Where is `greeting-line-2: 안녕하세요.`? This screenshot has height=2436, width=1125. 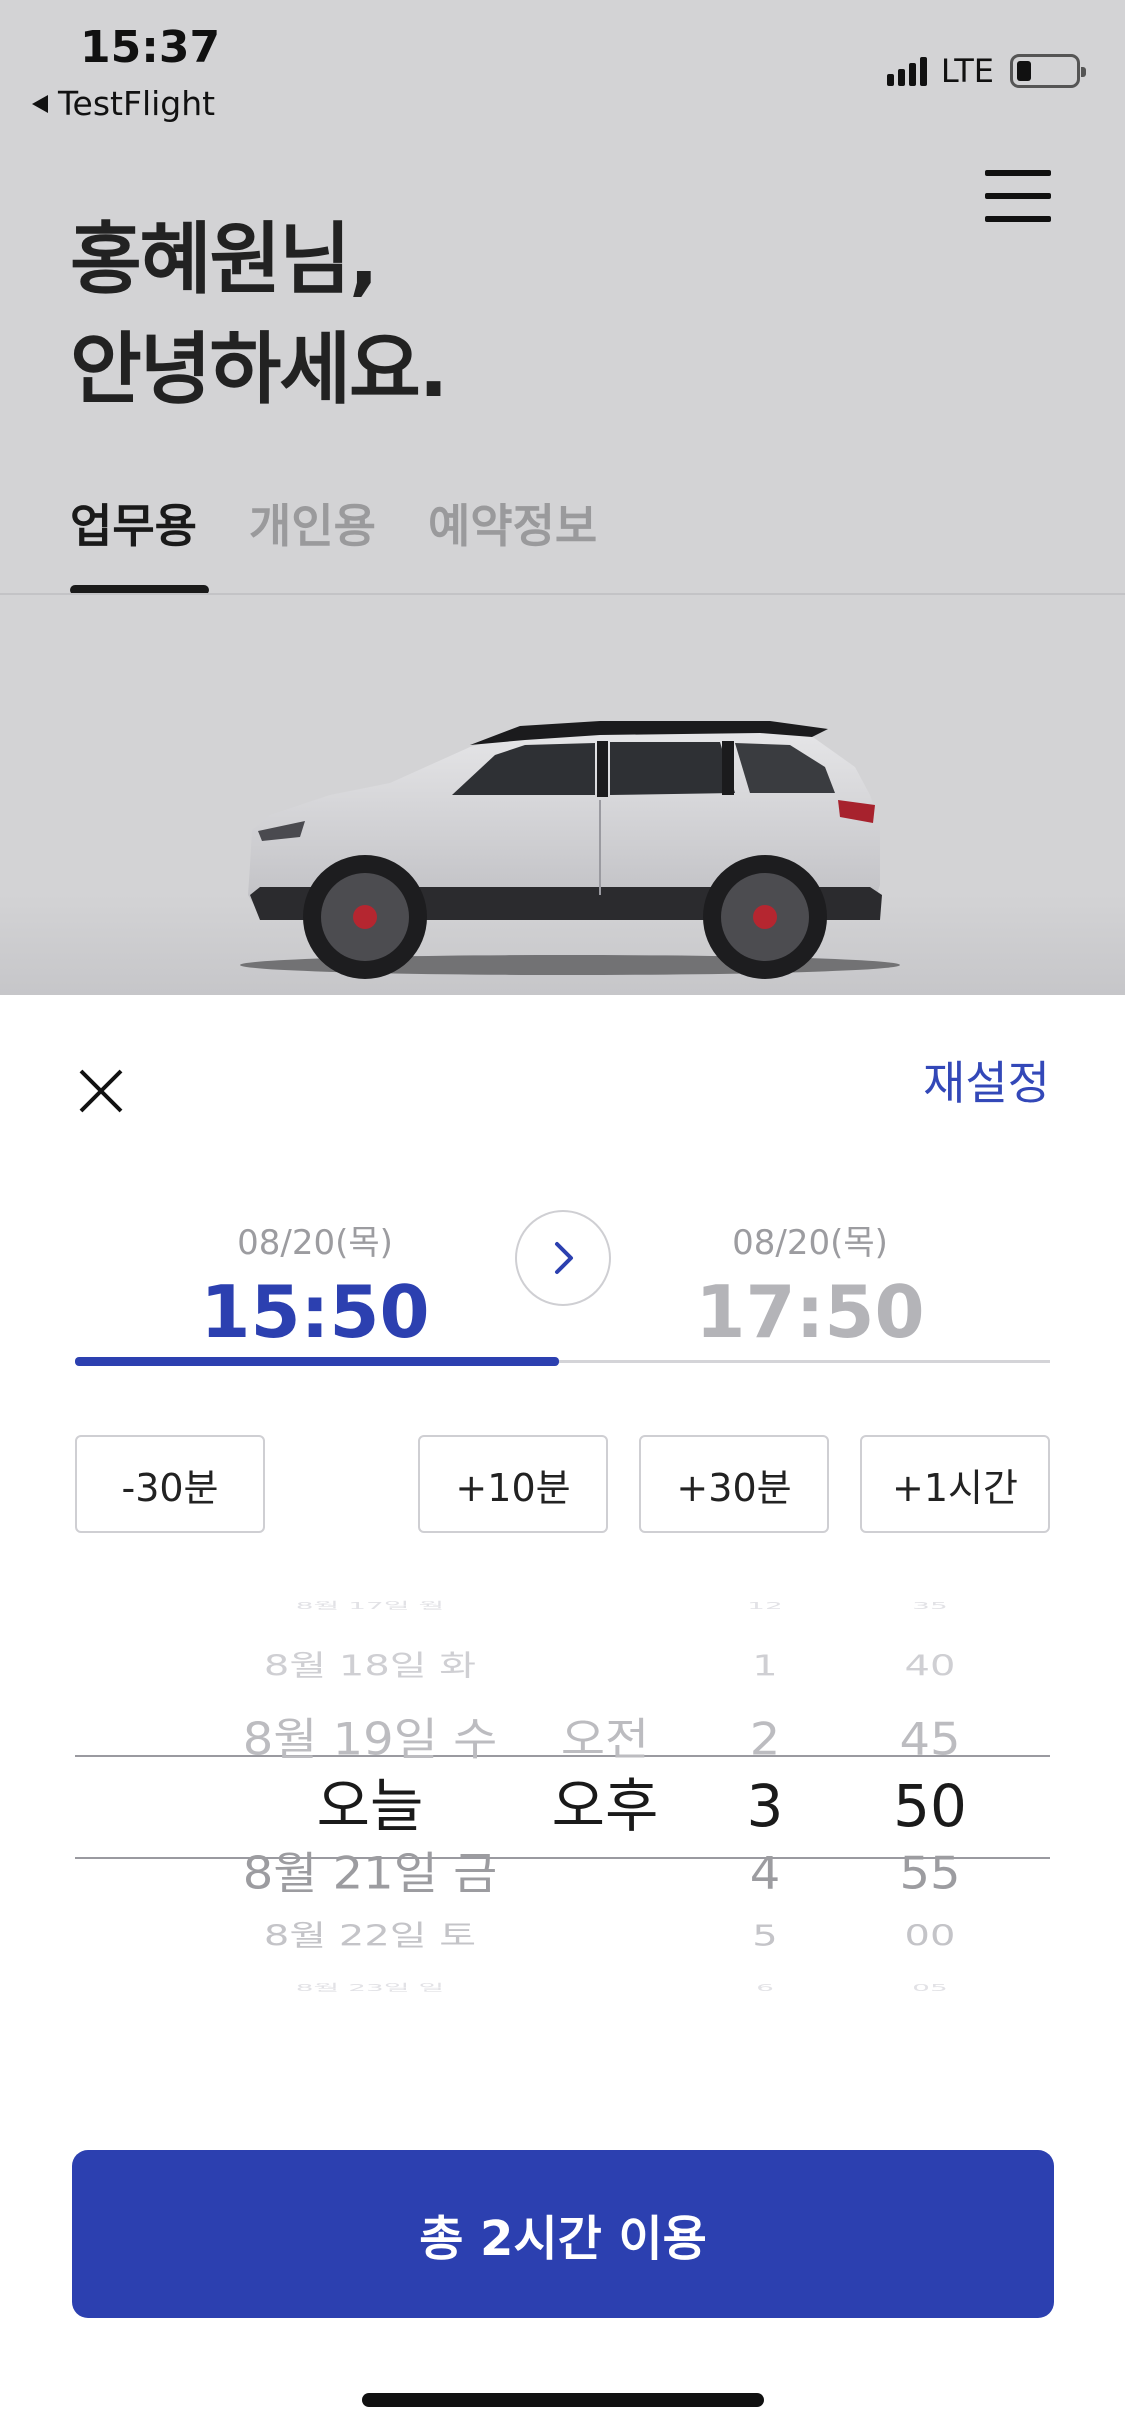 greeting-line-2: 안녕하세요. is located at coordinates (259, 370).